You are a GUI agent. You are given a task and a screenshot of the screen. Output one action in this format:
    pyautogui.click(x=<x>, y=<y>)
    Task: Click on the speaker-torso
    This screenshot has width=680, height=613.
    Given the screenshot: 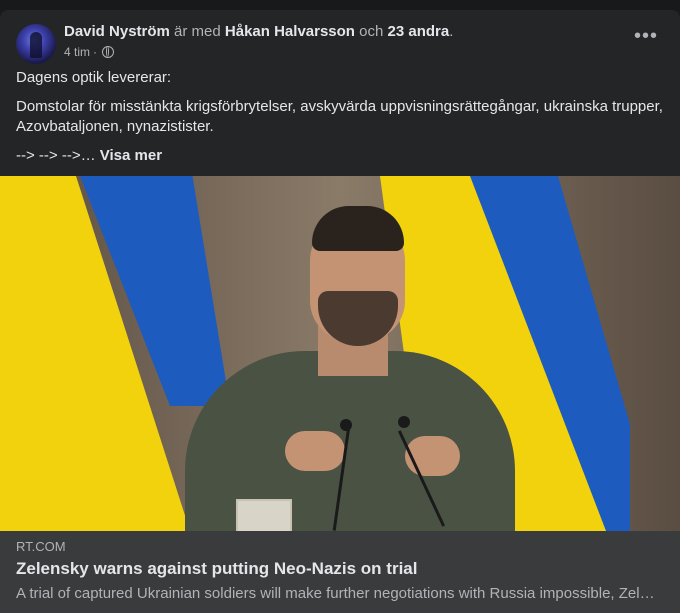 What is the action you would take?
    pyautogui.click(x=350, y=441)
    